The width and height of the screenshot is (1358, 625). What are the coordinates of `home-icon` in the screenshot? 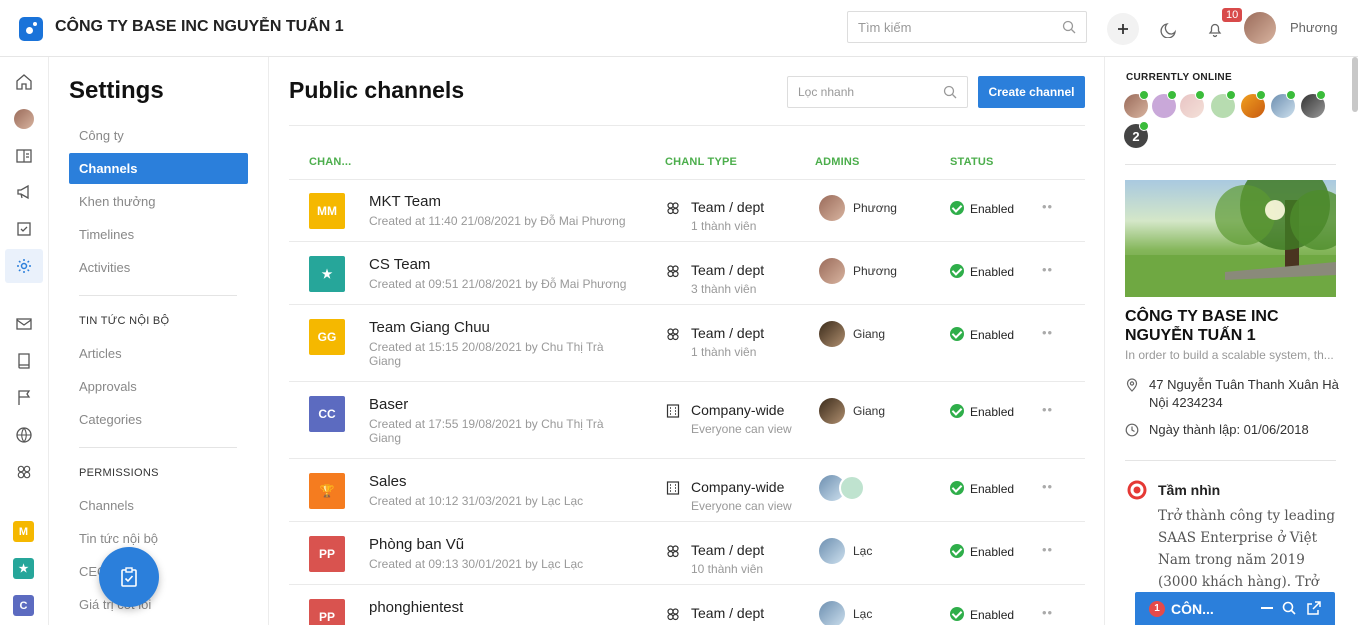 It's located at (24, 82).